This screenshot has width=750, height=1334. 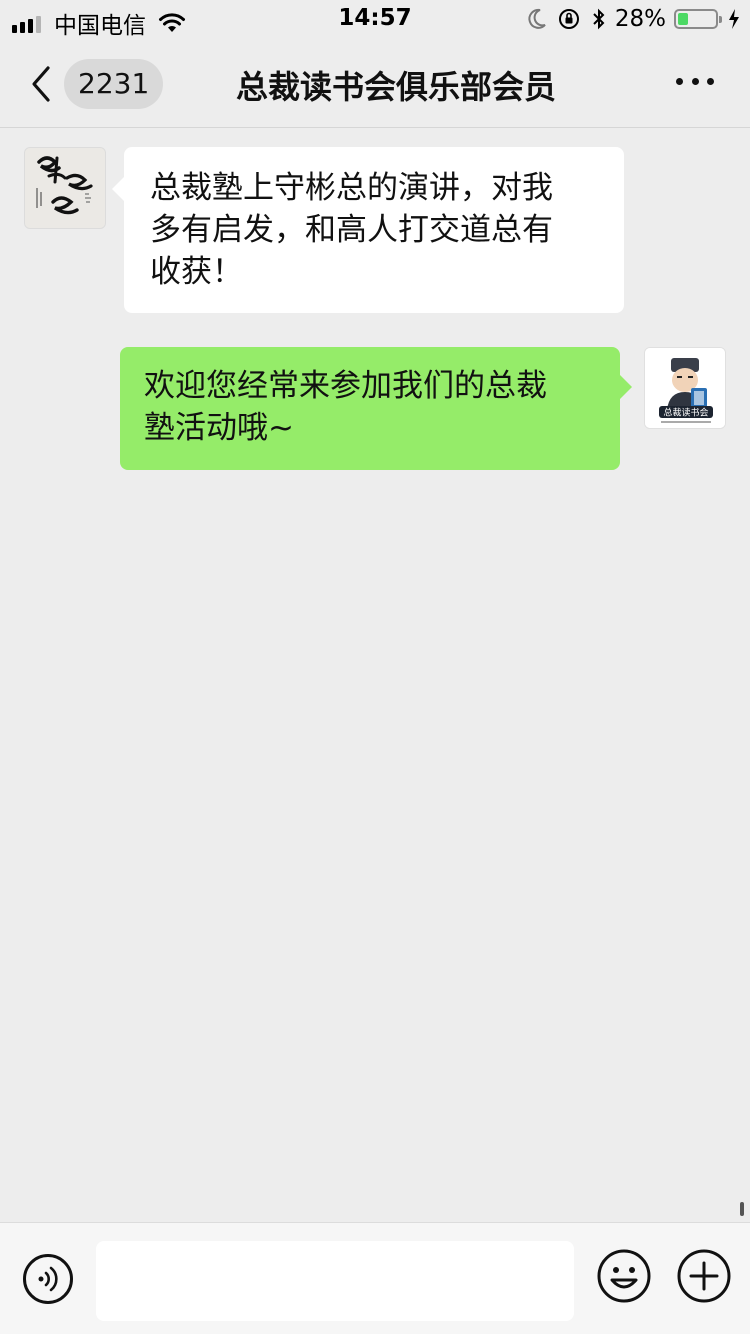 I want to click on input-bar, so click(x=375, y=1278).